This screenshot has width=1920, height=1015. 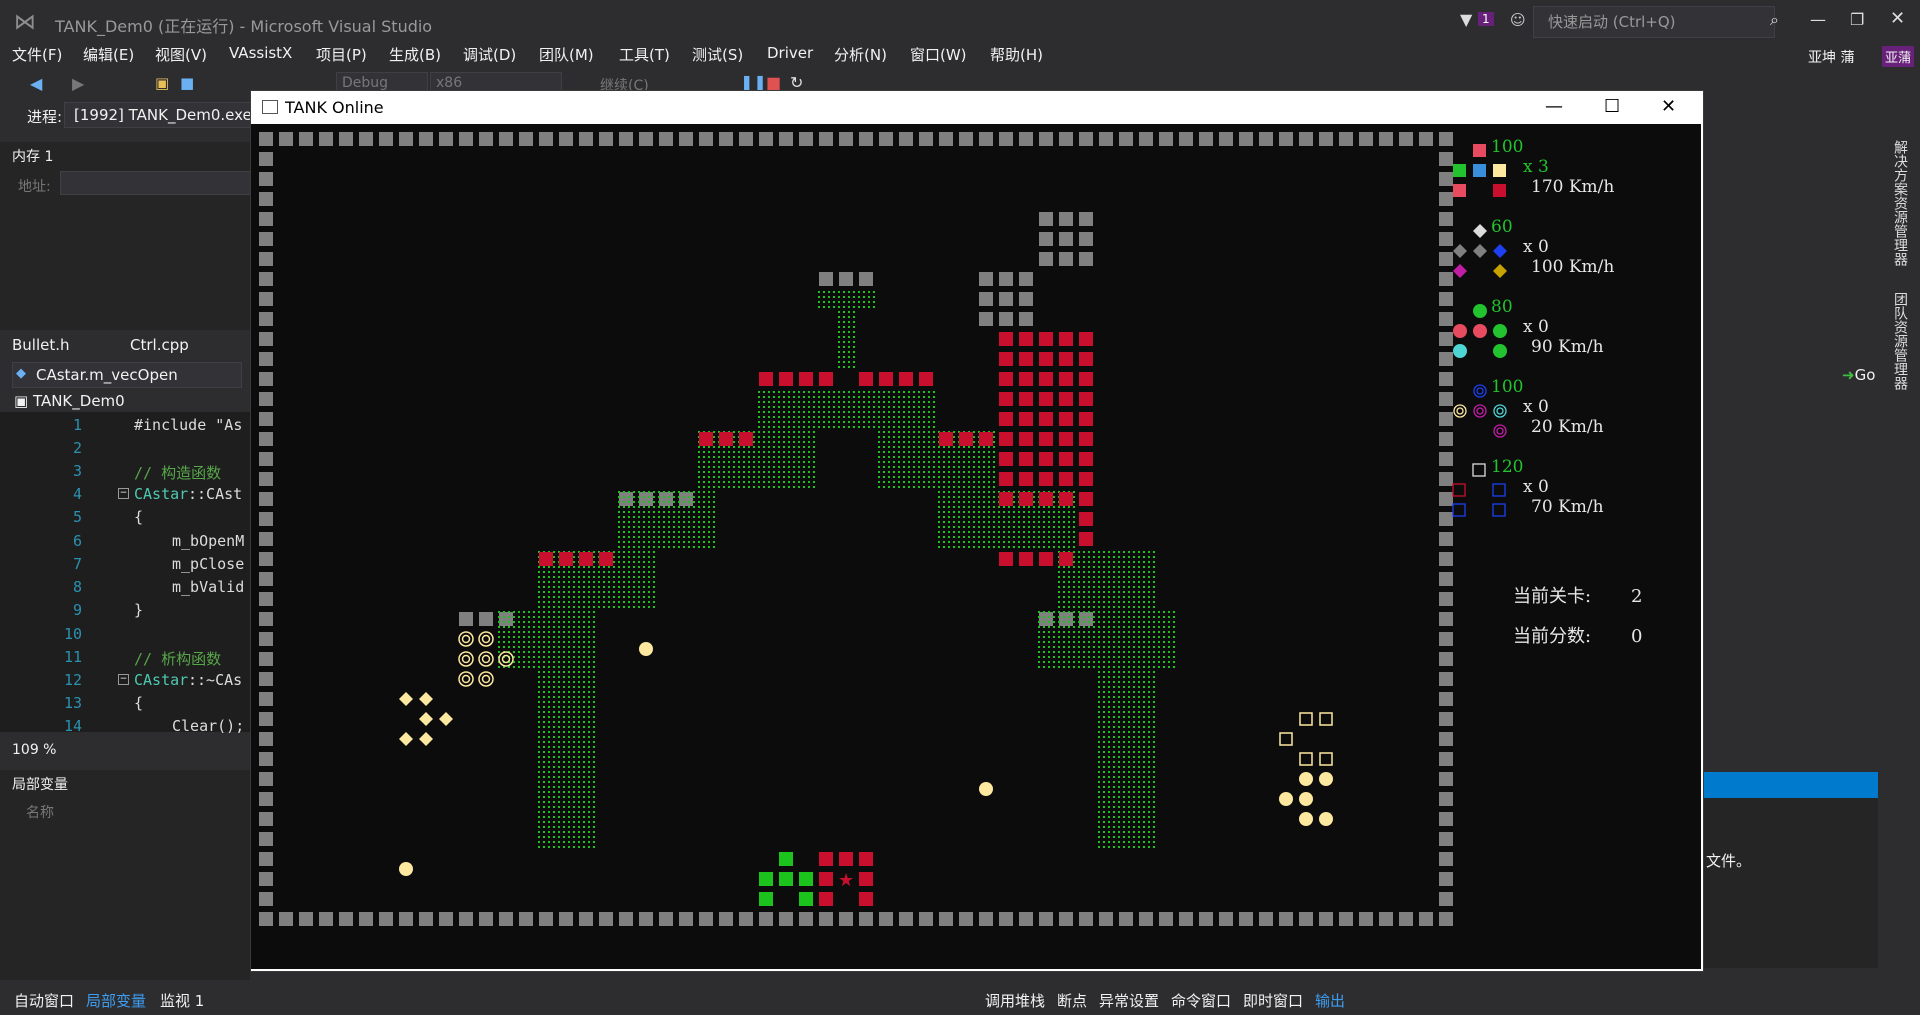 What do you see at coordinates (1129, 1000) in the screenshot?
I see `tab-exception-settings: 异常设置` at bounding box center [1129, 1000].